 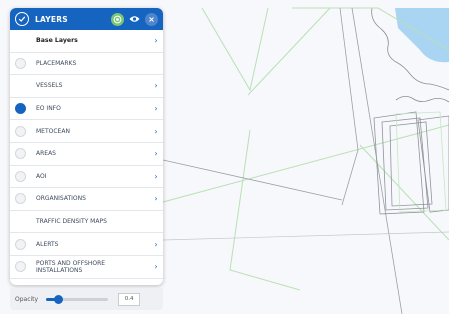 I want to click on layers-header: LAYERS, so click(x=86, y=19).